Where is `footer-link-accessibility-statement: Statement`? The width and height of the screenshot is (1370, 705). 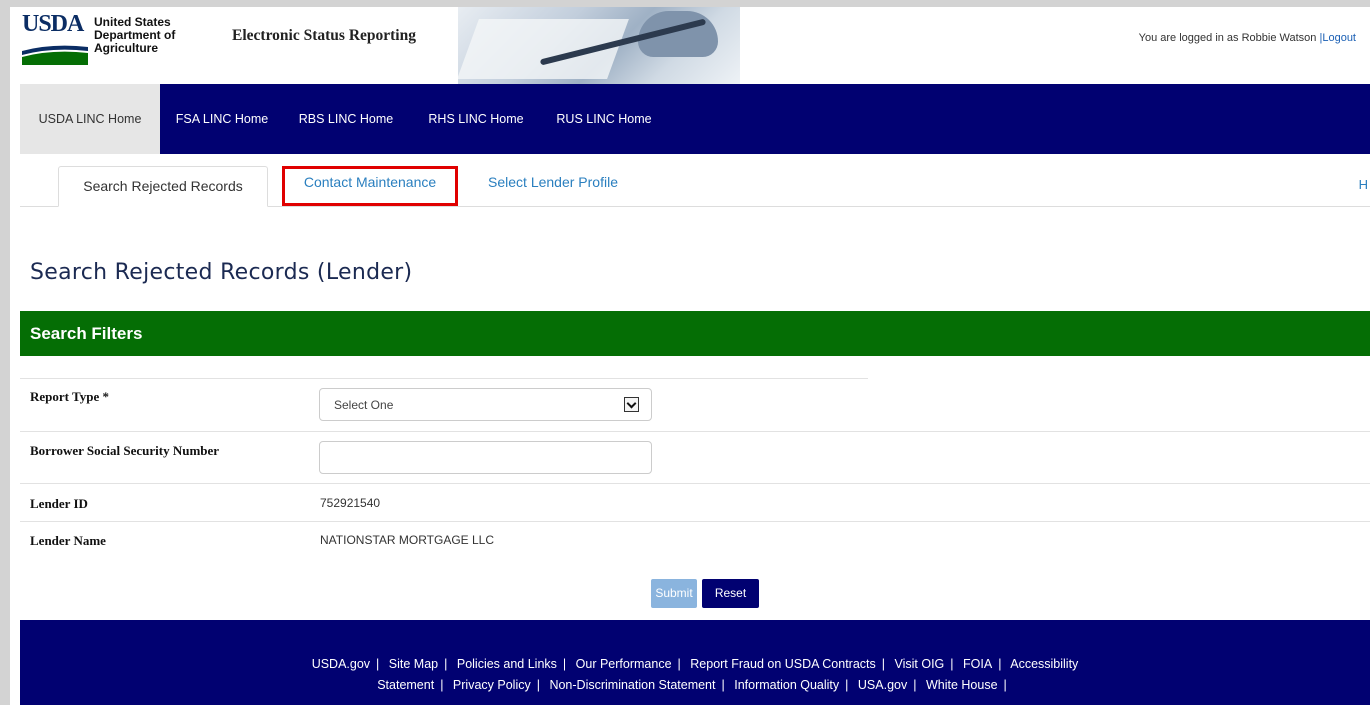
footer-link-accessibility-statement: Statement is located at coordinates (405, 685).